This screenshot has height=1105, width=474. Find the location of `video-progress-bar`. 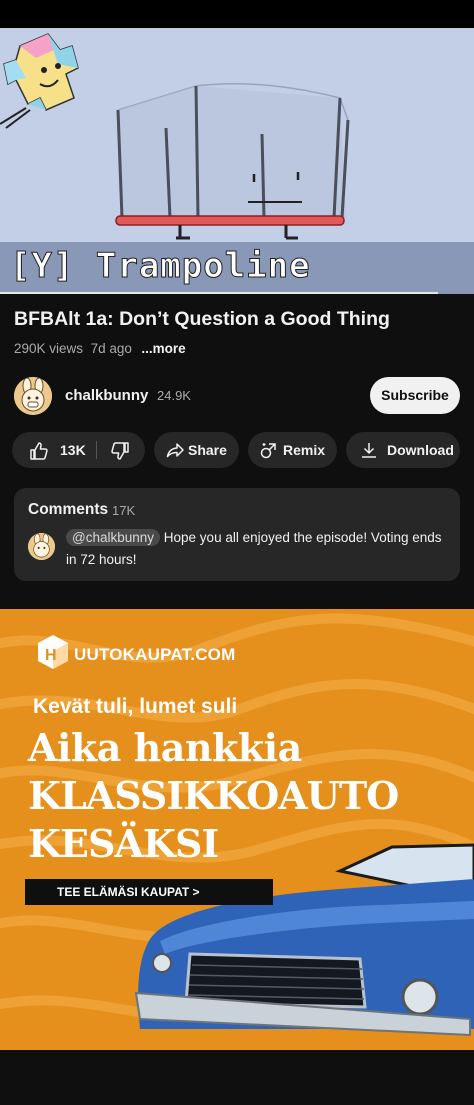

video-progress-bar is located at coordinates (219, 293).